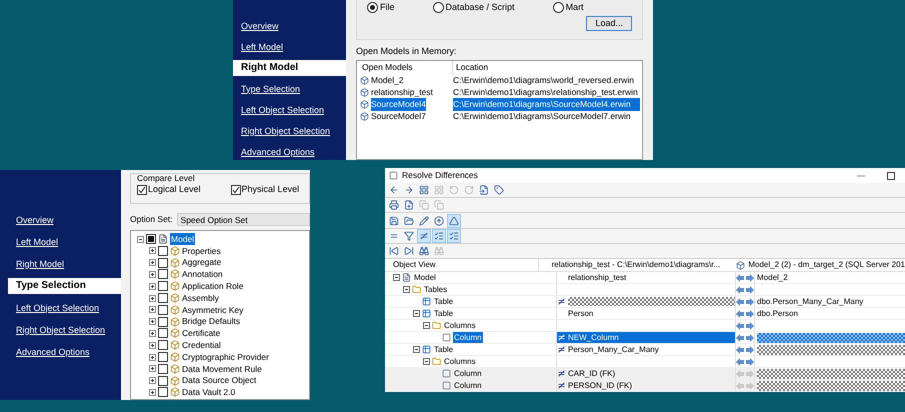  Describe the element at coordinates (470, 67) in the screenshot. I see `column-header: Location` at that location.